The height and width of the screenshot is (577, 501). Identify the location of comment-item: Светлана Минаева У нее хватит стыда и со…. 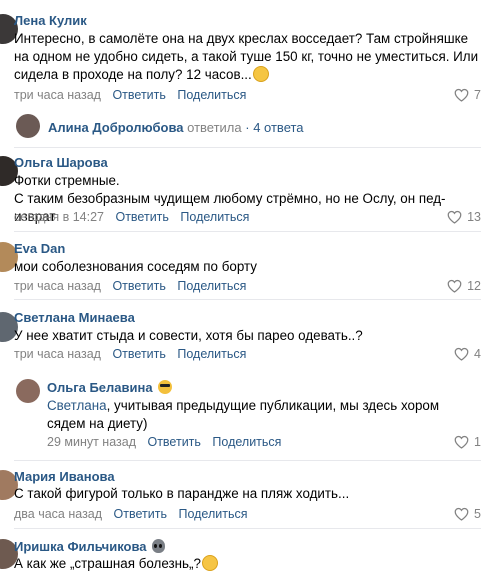
(250, 335).